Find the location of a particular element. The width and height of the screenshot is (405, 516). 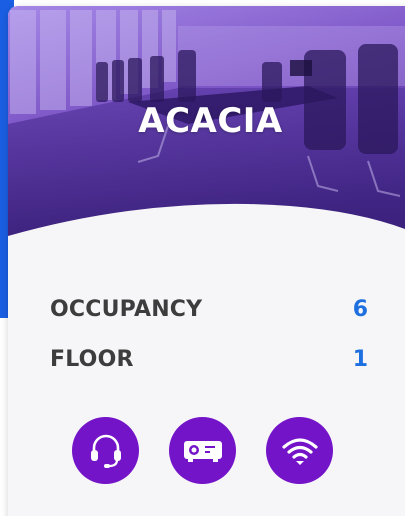

occupancy-label: OCCUPANCY is located at coordinates (126, 309).